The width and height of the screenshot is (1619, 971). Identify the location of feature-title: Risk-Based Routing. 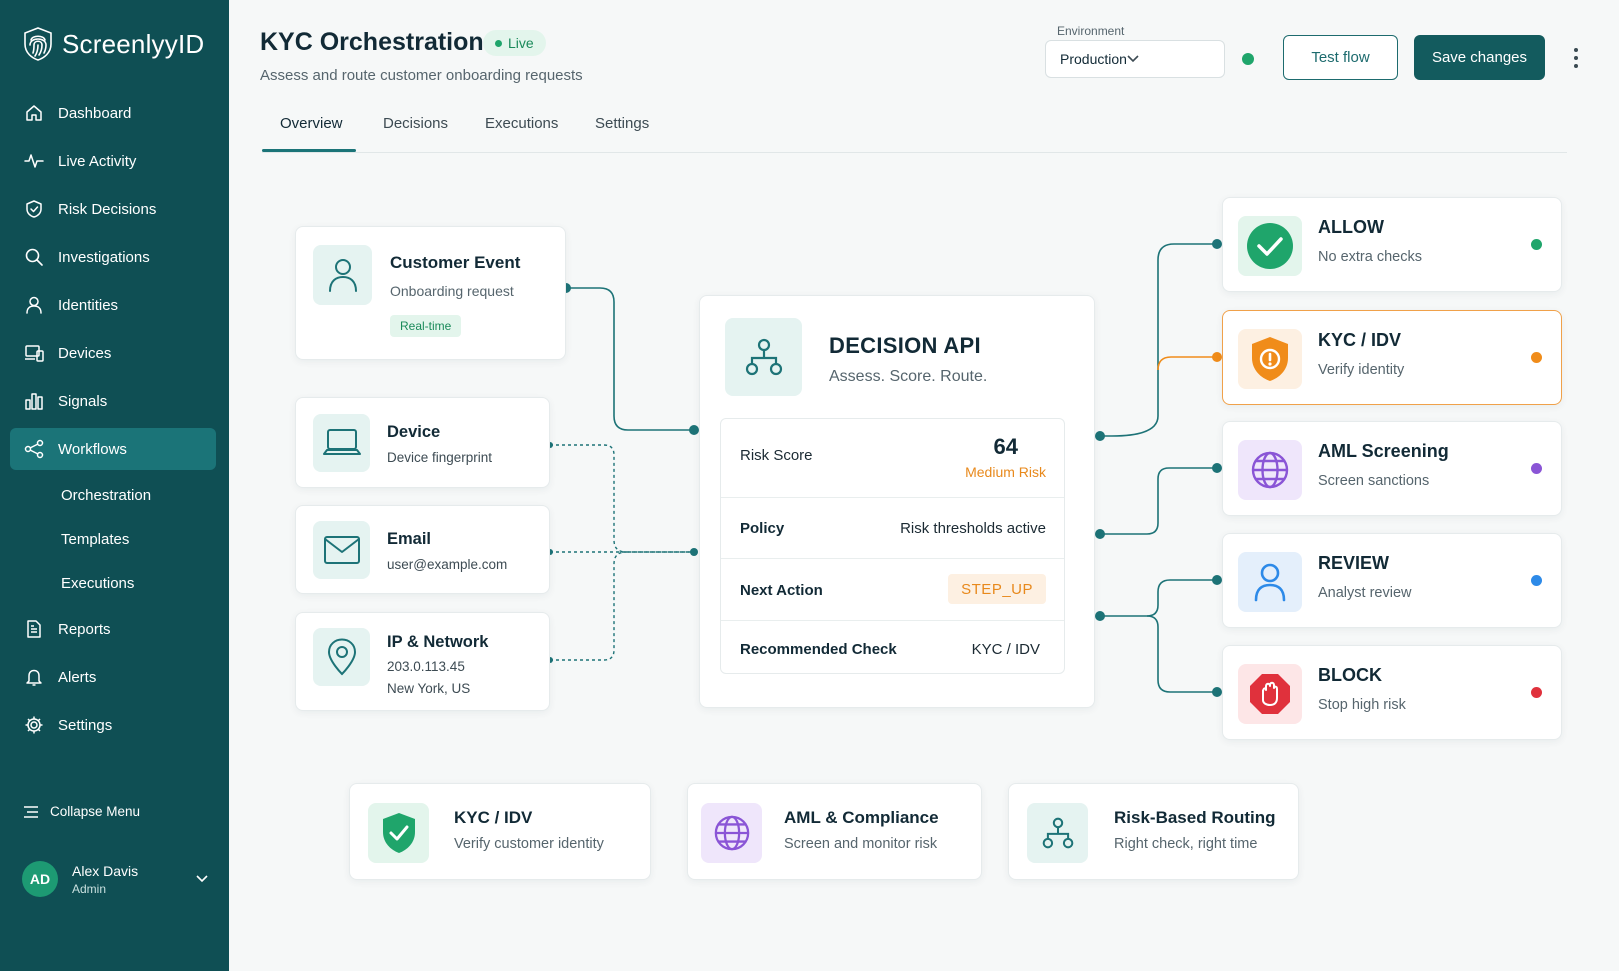
(1195, 817).